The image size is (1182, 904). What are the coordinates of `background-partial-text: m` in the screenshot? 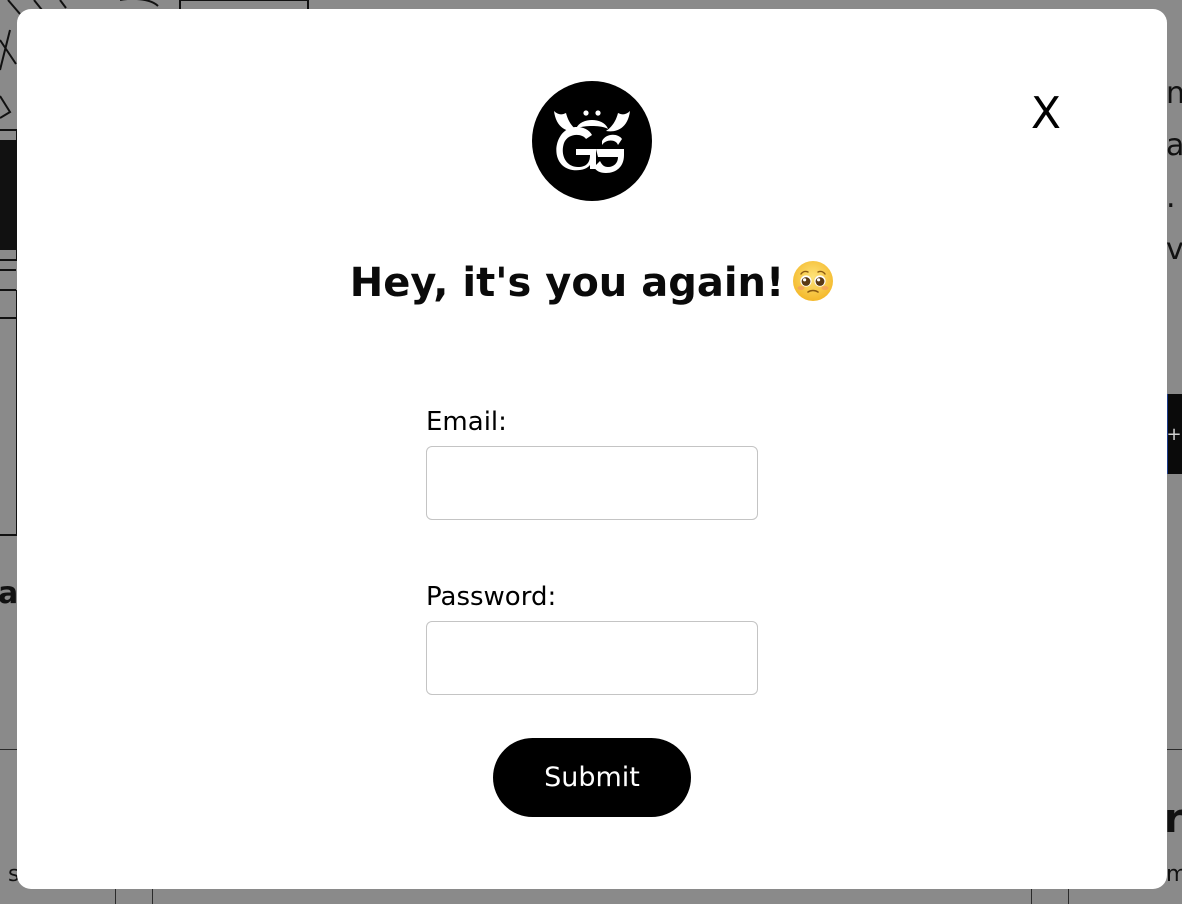 It's located at (1174, 874).